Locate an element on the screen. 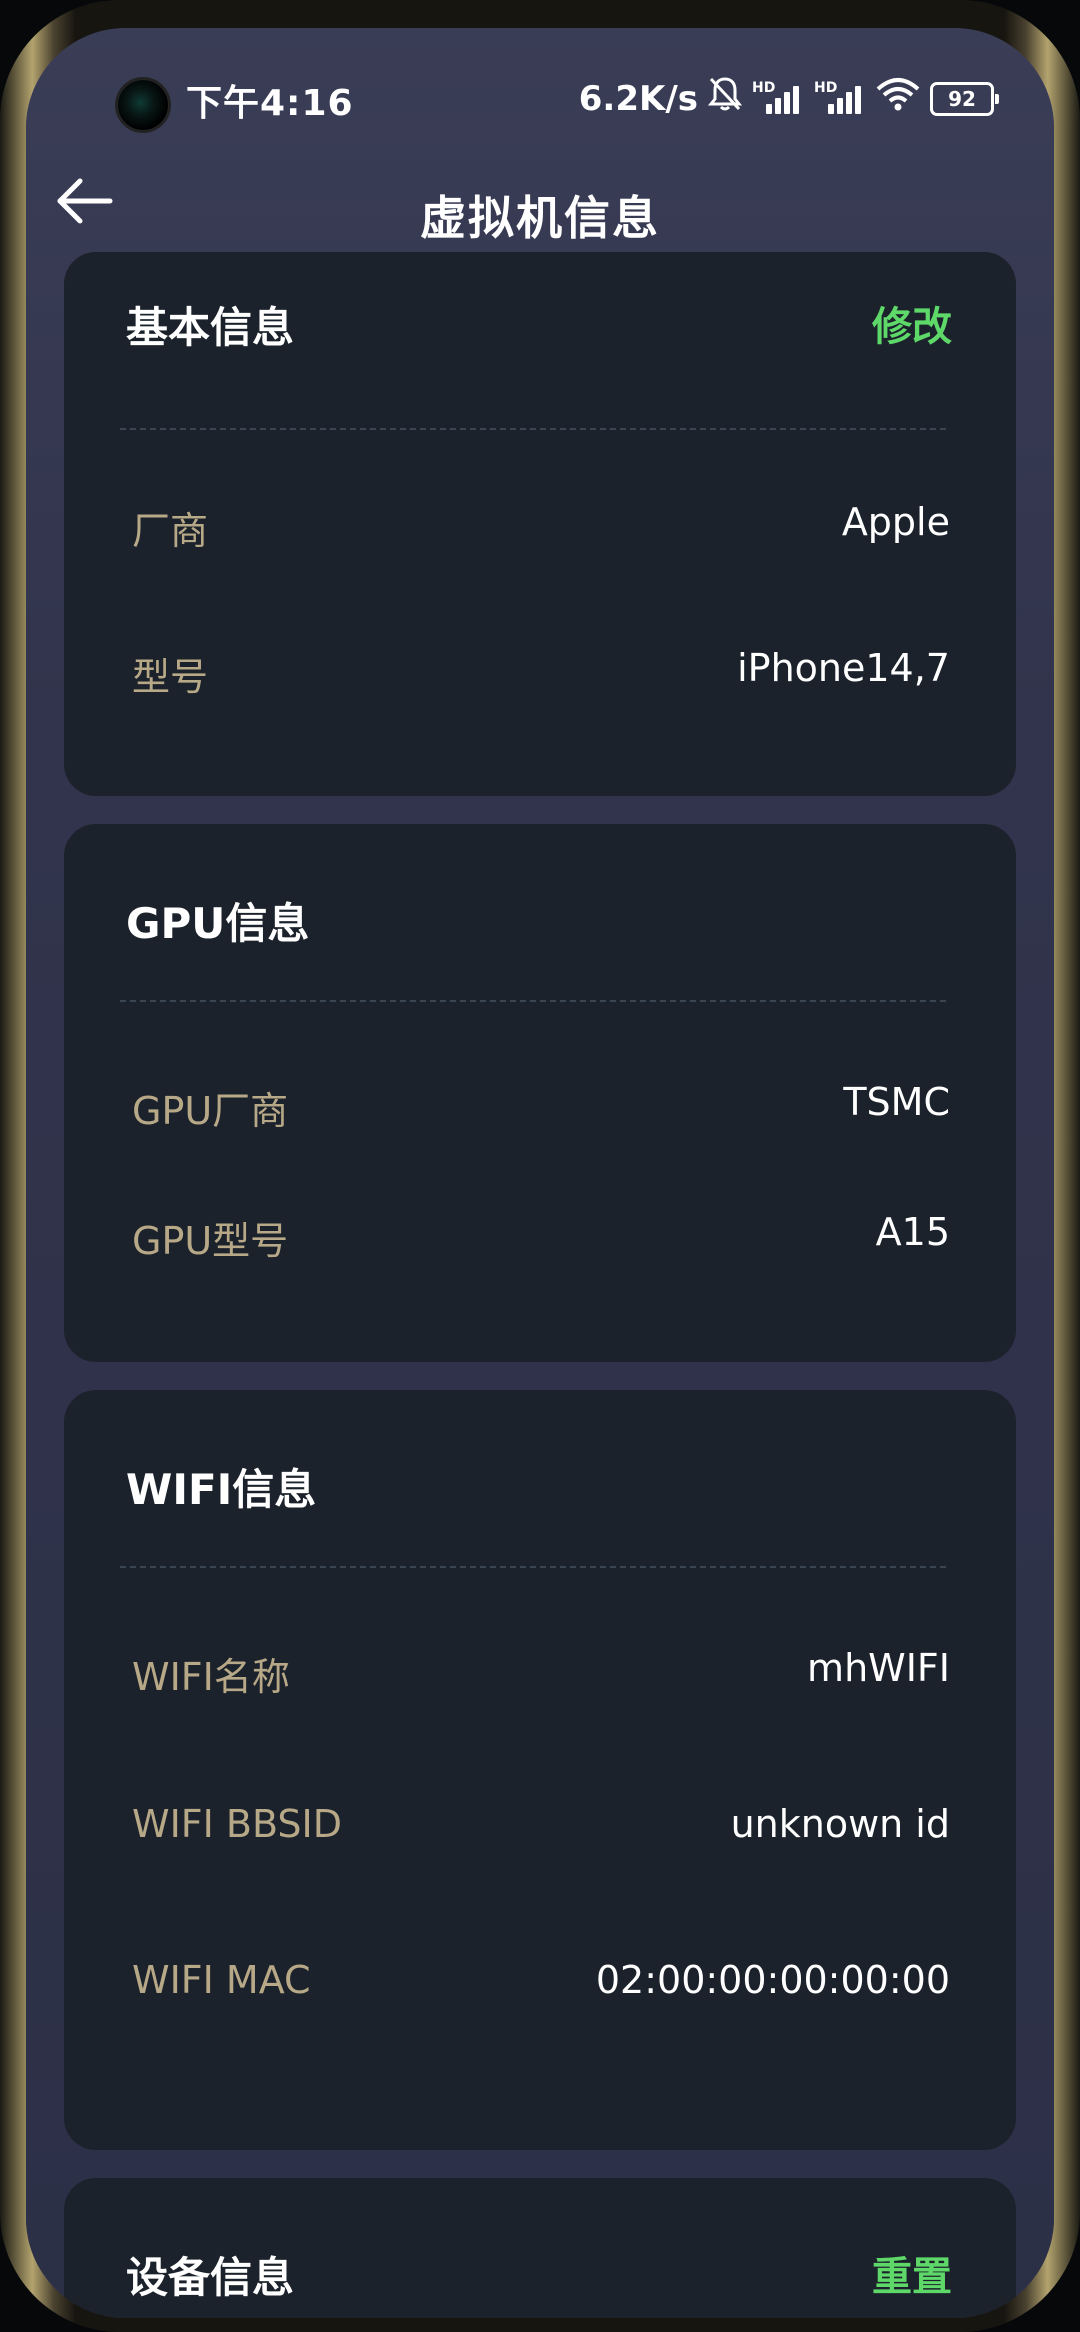 This screenshot has height=2332, width=1080. gpu-model-value: A15 is located at coordinates (912, 1232).